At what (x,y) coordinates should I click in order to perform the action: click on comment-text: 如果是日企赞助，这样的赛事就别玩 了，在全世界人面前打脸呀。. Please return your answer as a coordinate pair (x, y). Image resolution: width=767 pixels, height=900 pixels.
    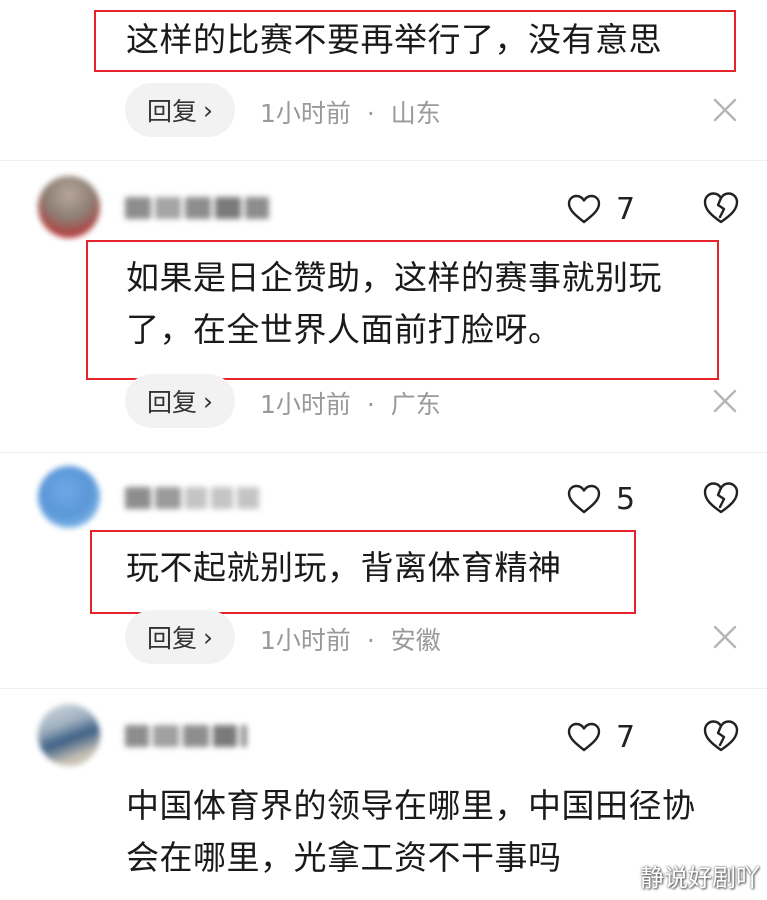
    Looking at the image, I should click on (394, 304).